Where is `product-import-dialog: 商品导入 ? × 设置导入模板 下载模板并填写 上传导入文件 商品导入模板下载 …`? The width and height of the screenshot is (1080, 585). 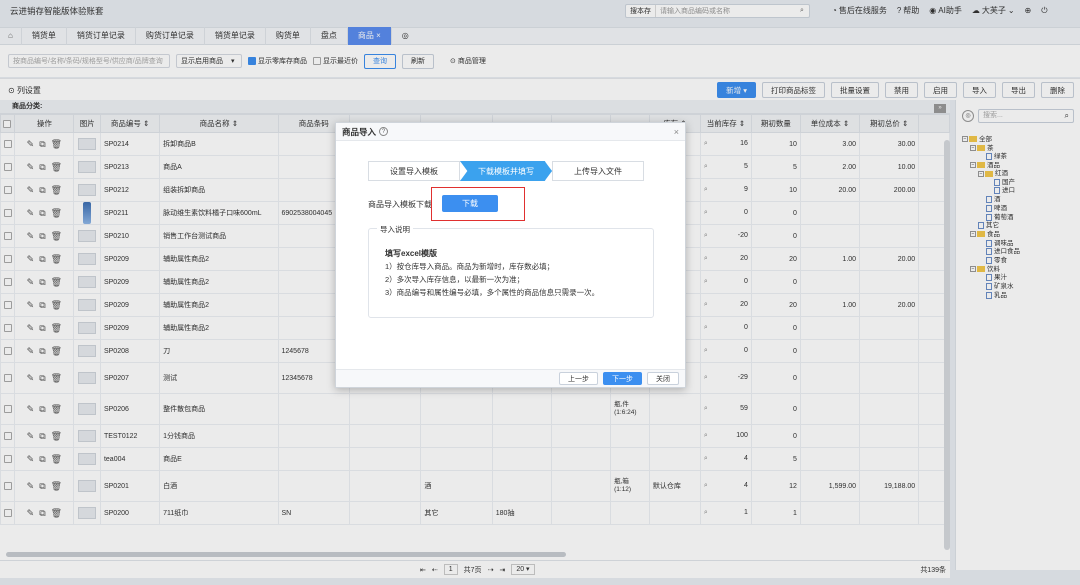 product-import-dialog: 商品导入 ? × 设置导入模板 下载模板并填写 上传导入文件 商品导入模板下载 … is located at coordinates (510, 255).